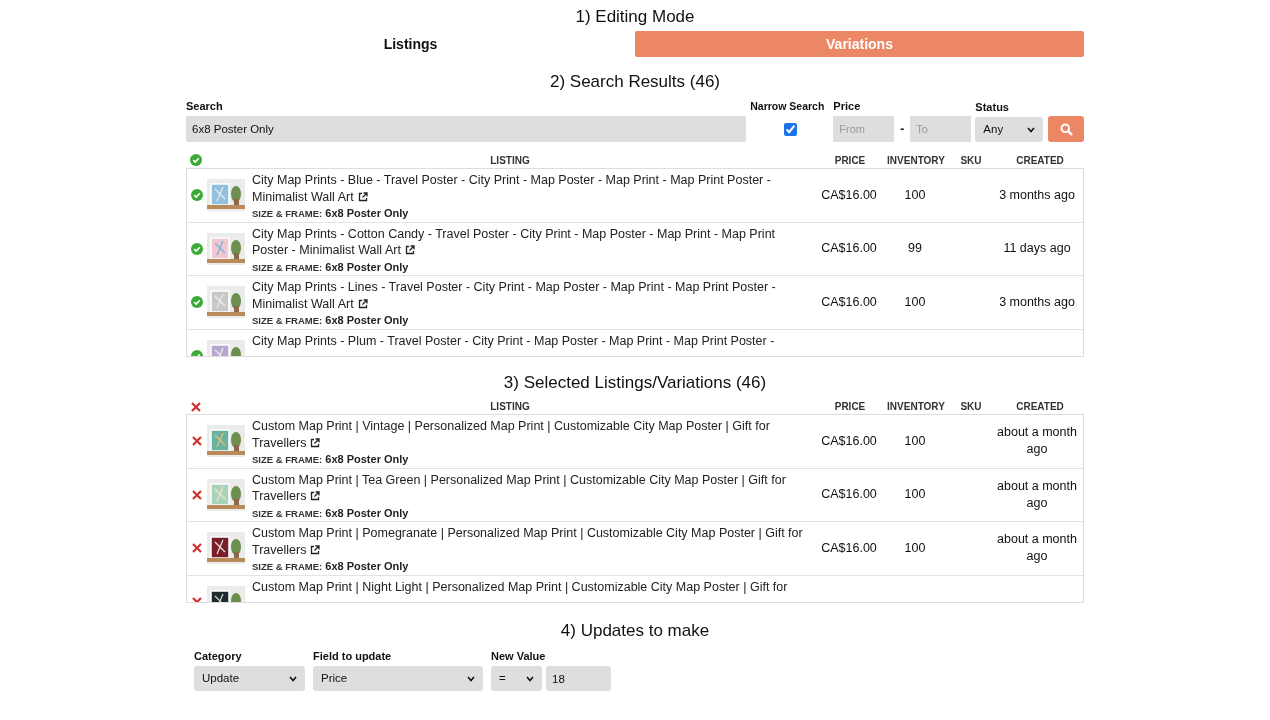 The image size is (1270, 720). What do you see at coordinates (847, 106) in the screenshot?
I see `field-label: Price` at bounding box center [847, 106].